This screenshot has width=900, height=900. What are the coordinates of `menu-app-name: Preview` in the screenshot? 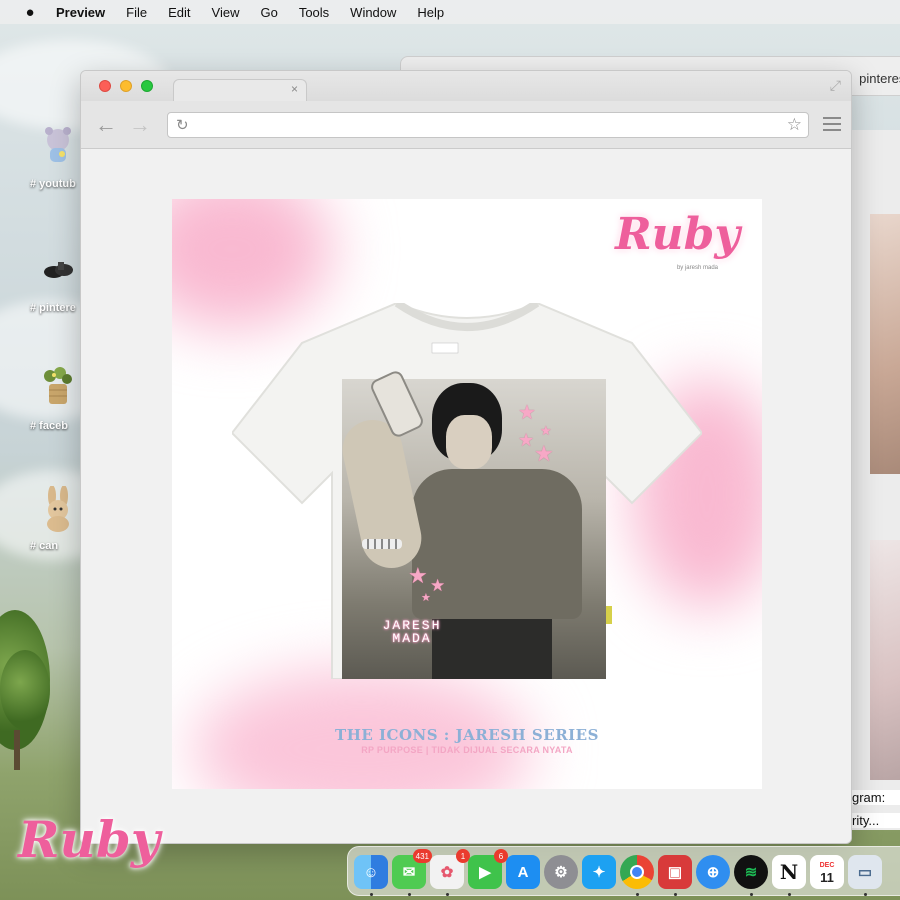 It's located at (80, 12).